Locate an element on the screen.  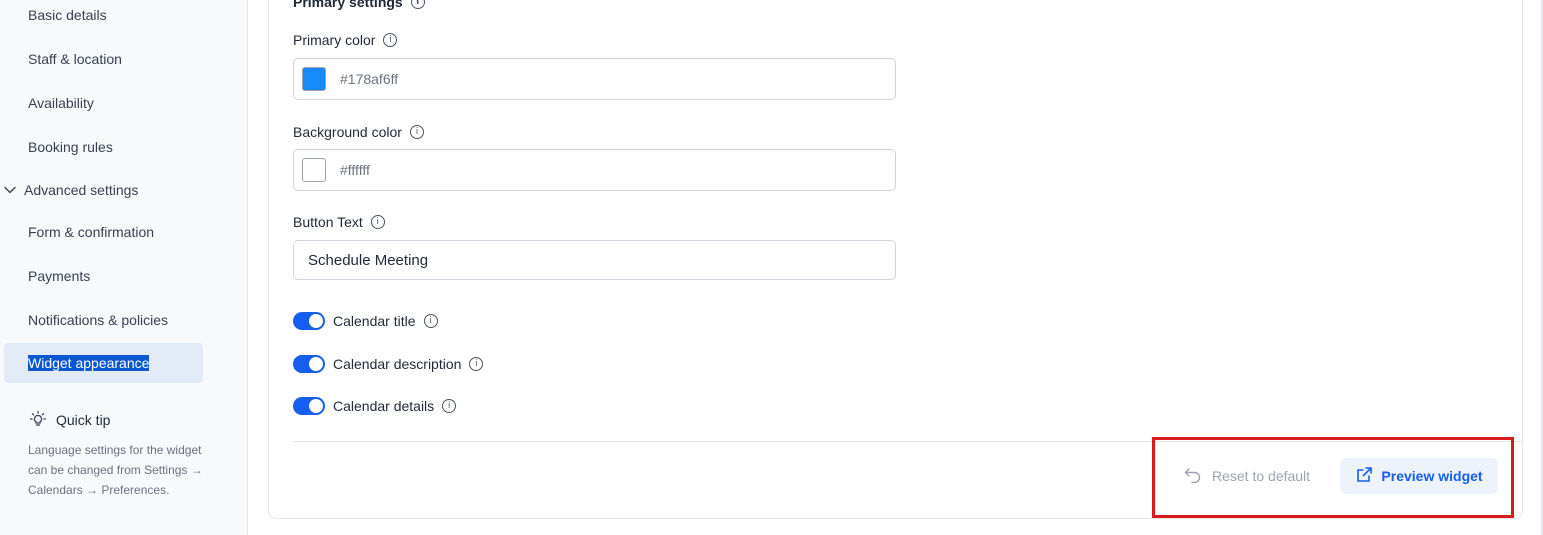
sidebar-item-label: Availability is located at coordinates (61, 103).